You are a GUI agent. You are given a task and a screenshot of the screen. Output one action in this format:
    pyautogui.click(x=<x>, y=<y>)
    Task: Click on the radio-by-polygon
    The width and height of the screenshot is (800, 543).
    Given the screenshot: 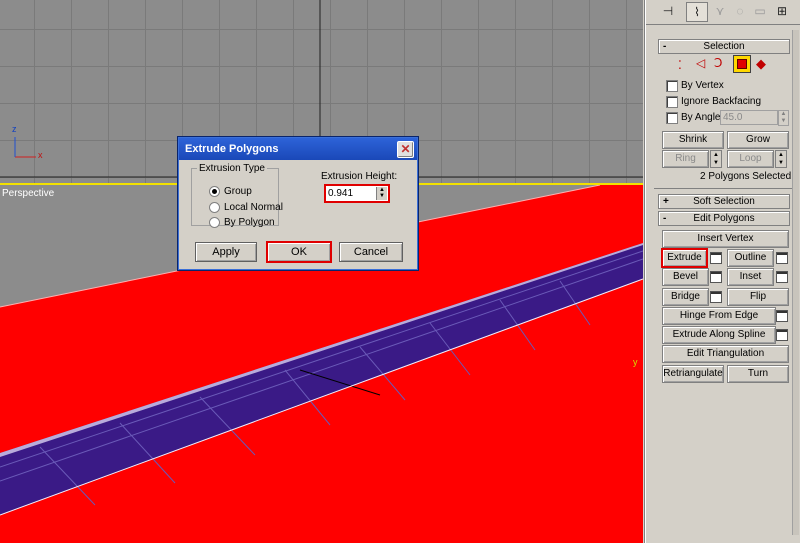 What is the action you would take?
    pyautogui.click(x=214, y=222)
    